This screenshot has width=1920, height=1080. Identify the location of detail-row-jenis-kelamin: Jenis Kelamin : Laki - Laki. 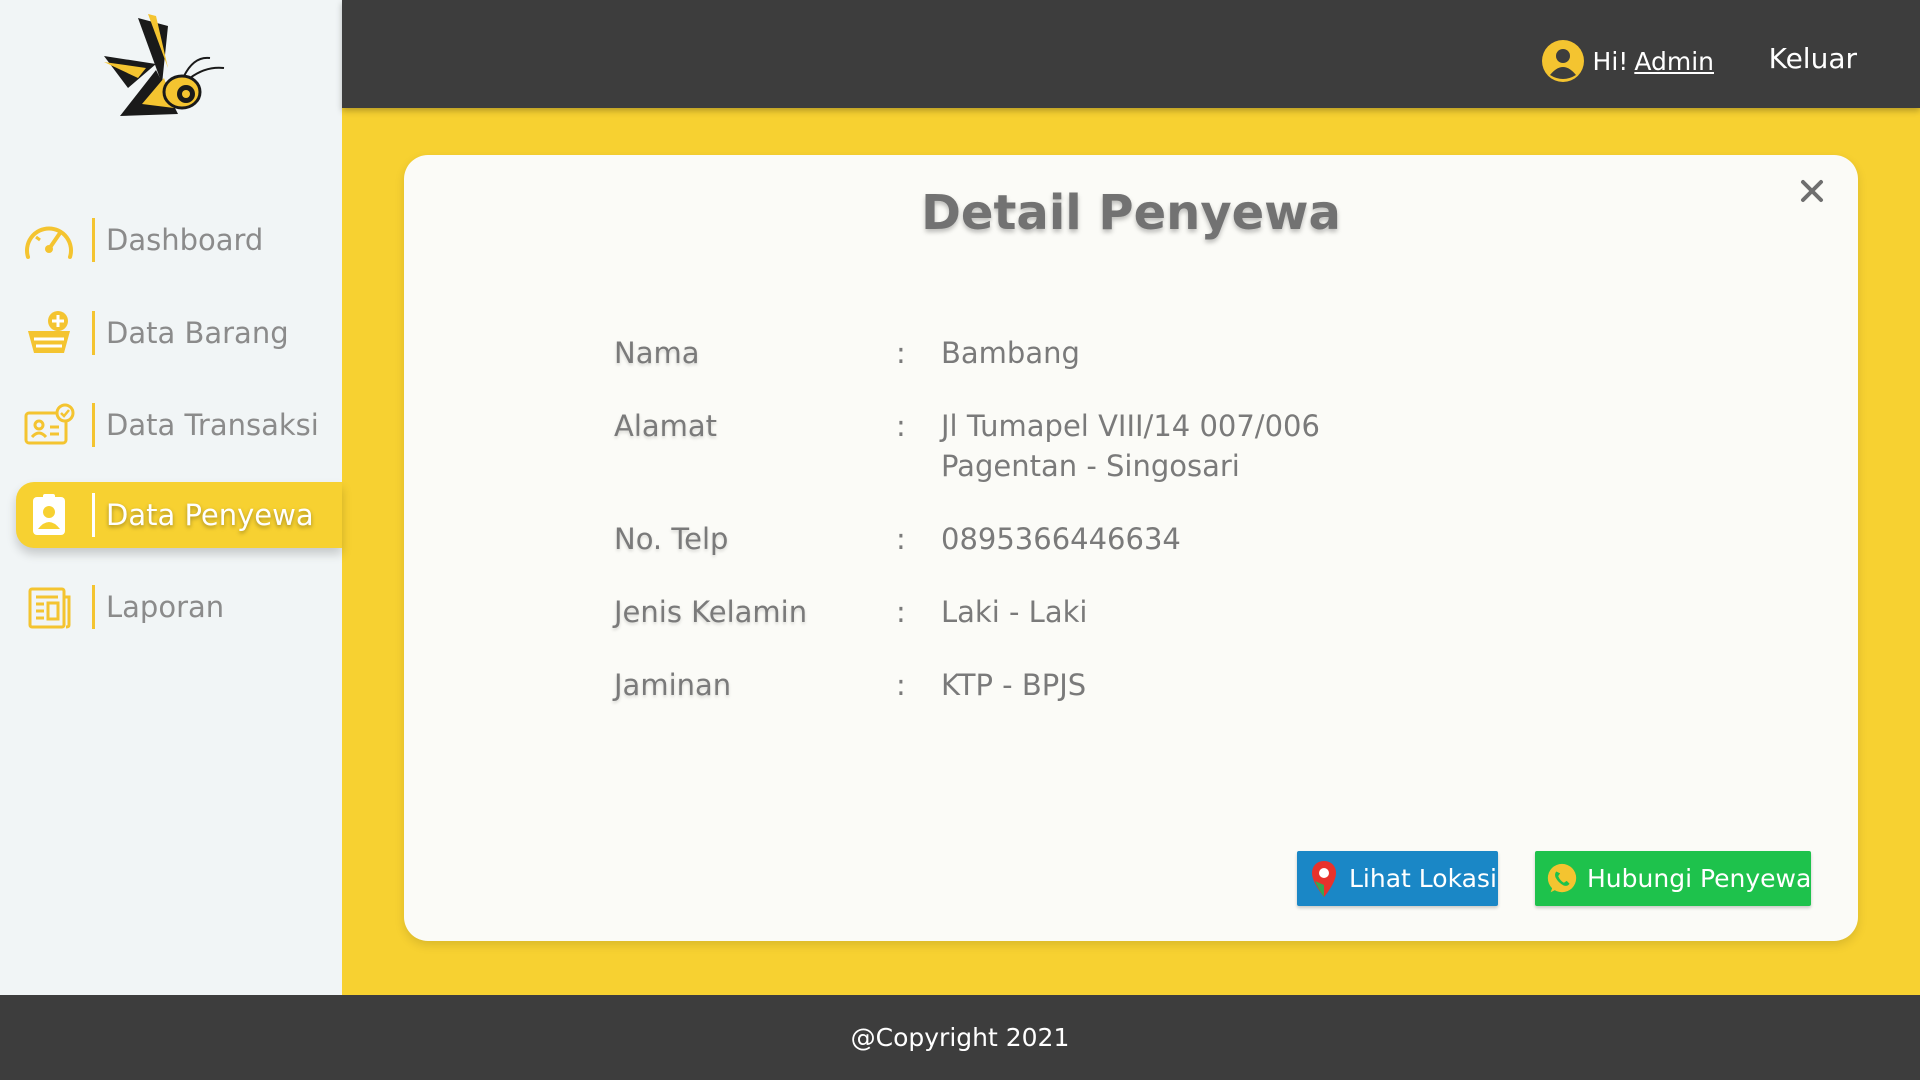
(1077, 612).